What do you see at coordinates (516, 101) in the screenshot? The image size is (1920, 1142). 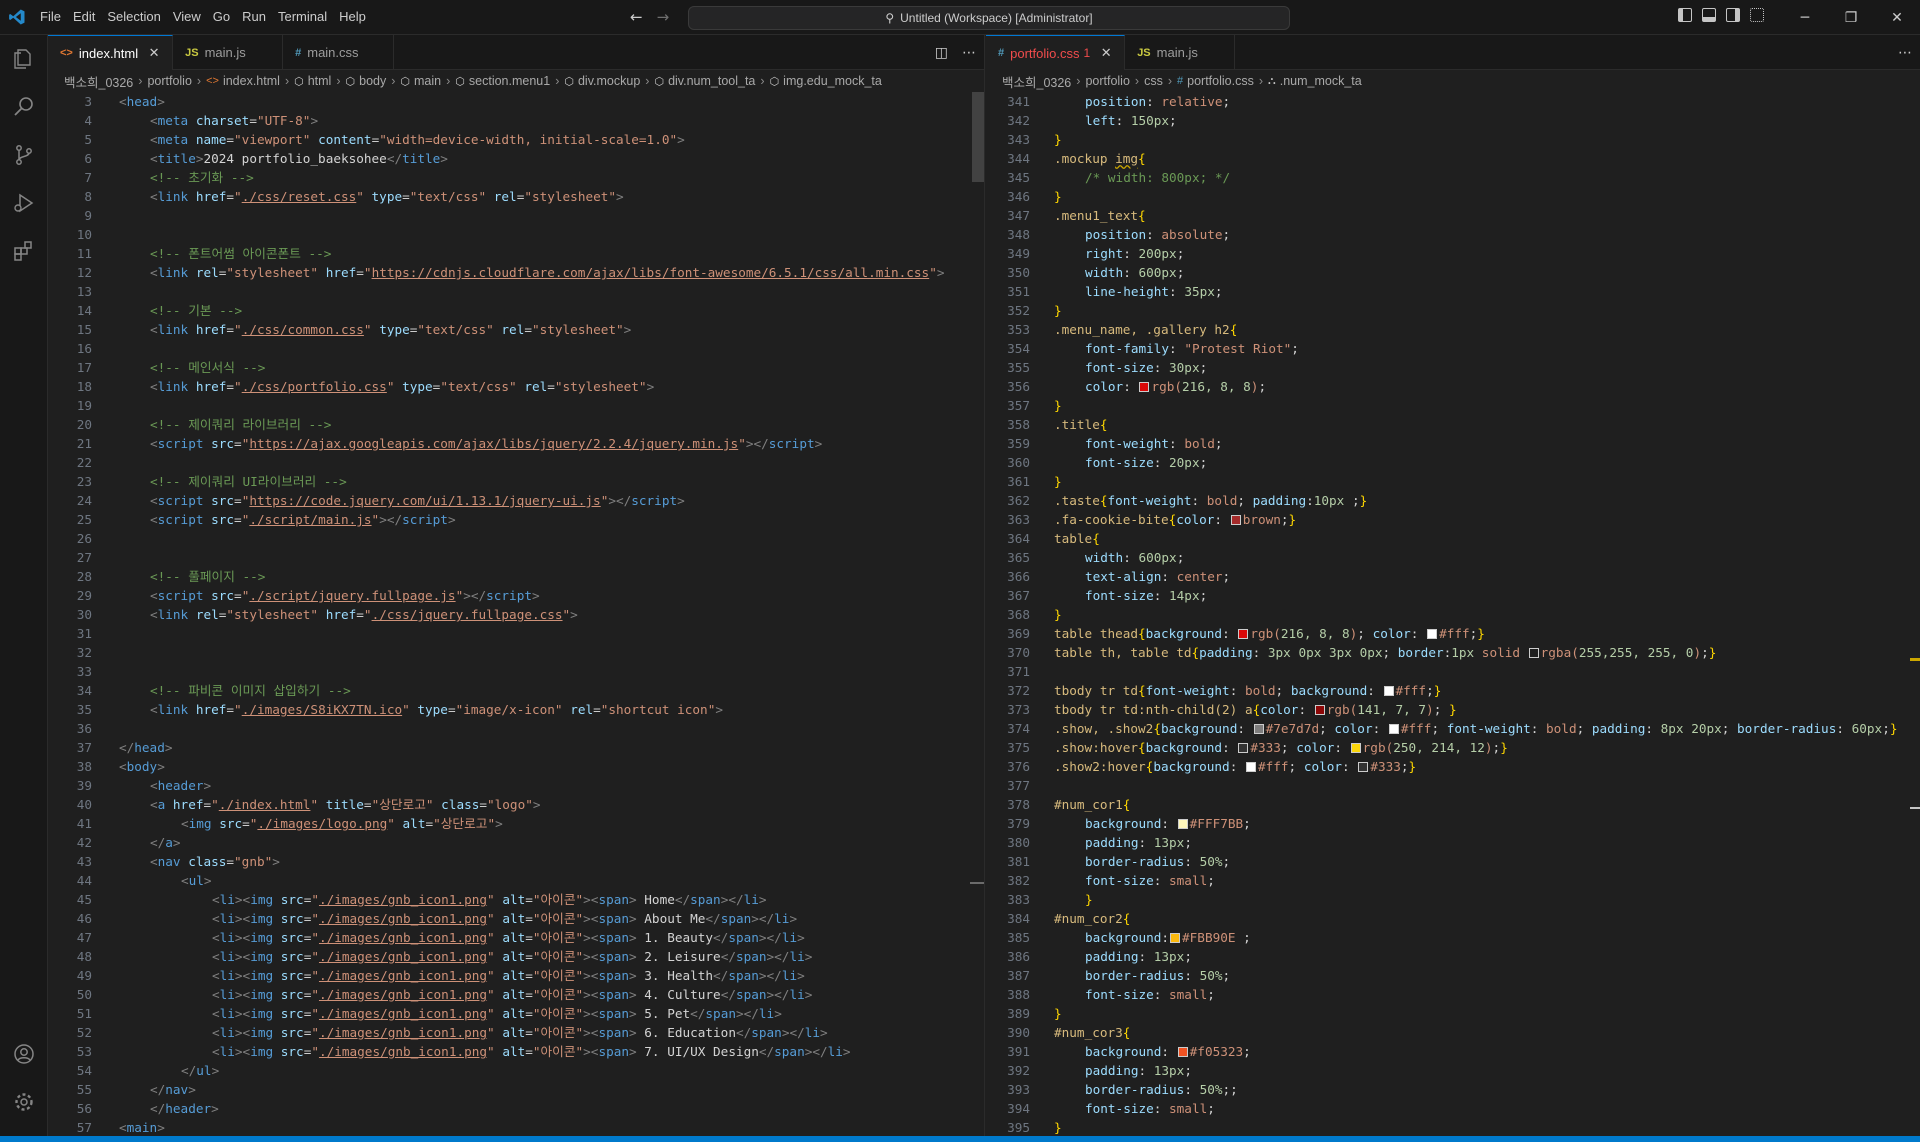 I see `code-line: 3 <head>` at bounding box center [516, 101].